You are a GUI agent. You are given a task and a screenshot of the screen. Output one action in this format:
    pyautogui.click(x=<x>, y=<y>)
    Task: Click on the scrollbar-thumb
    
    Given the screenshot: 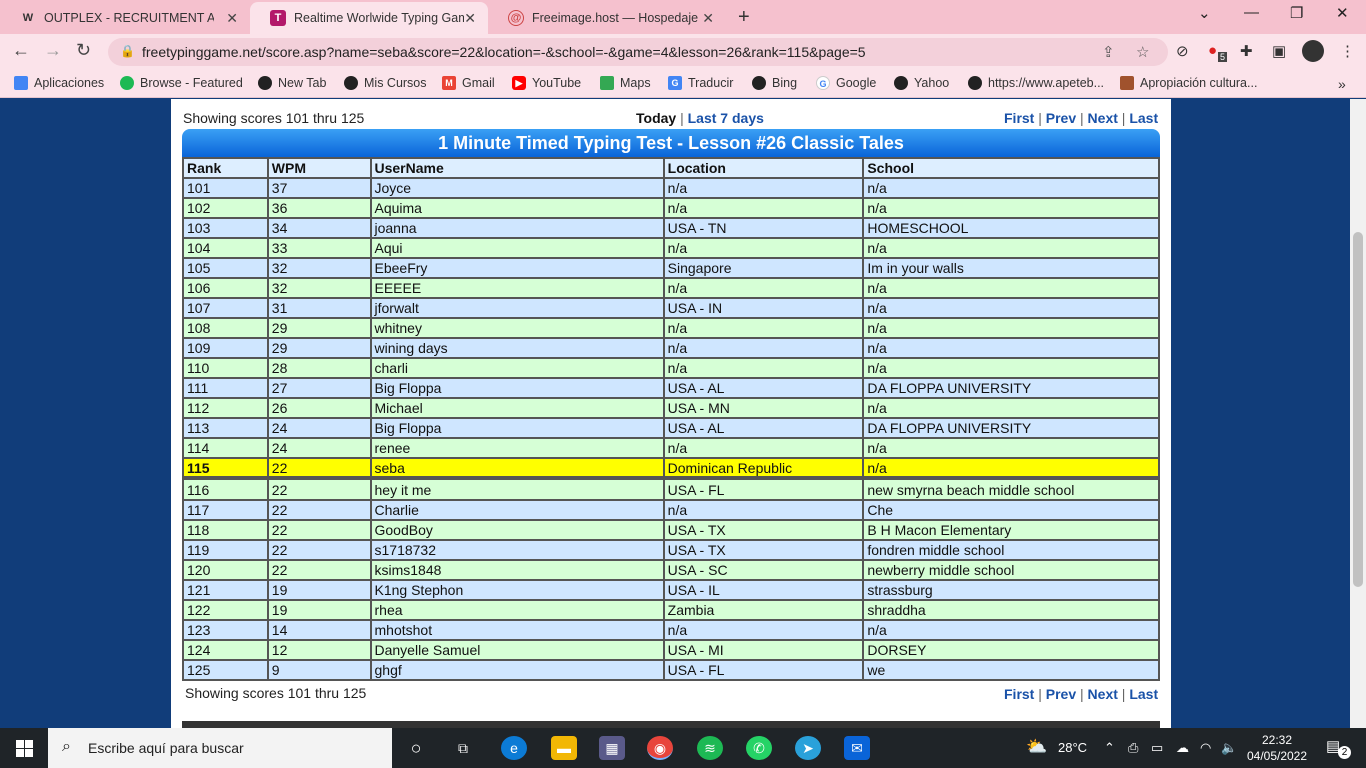 What is the action you would take?
    pyautogui.click(x=1358, y=409)
    